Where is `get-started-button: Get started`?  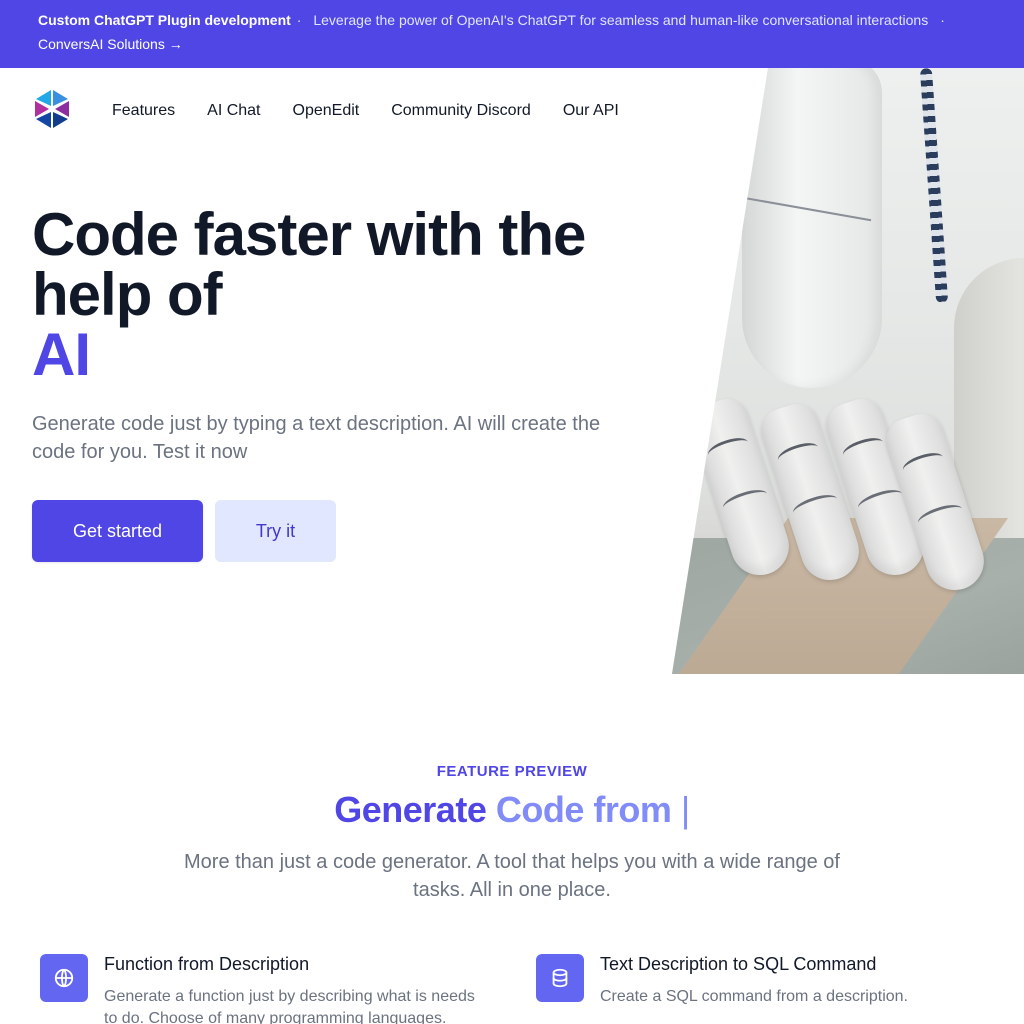 get-started-button: Get started is located at coordinates (117, 531).